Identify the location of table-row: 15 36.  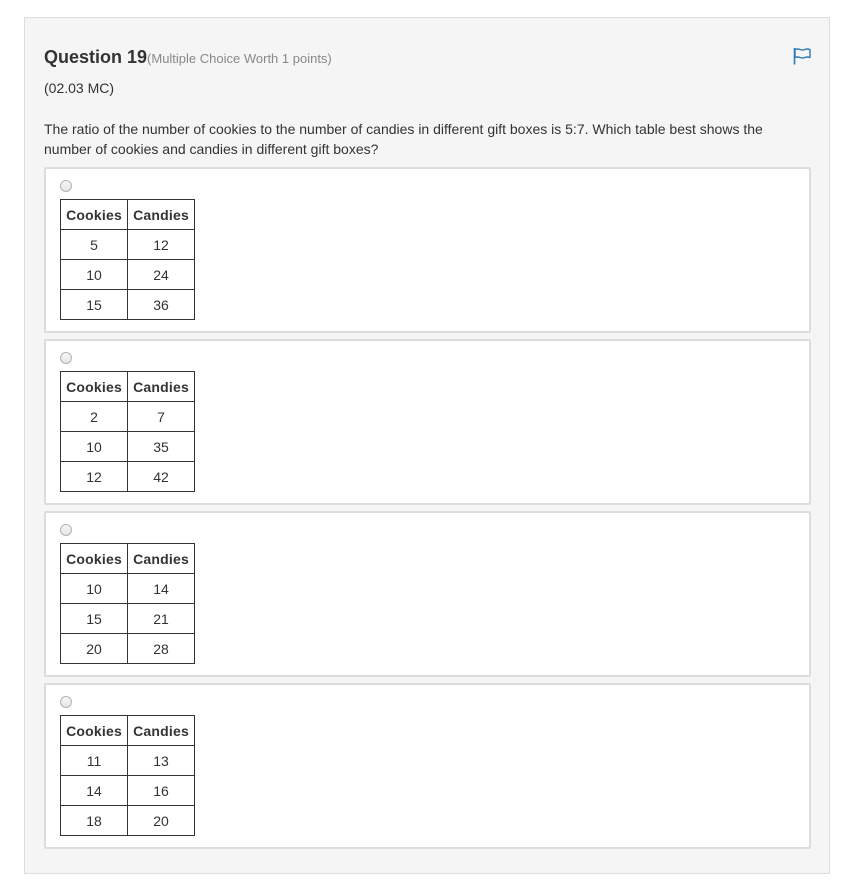
(127, 304).